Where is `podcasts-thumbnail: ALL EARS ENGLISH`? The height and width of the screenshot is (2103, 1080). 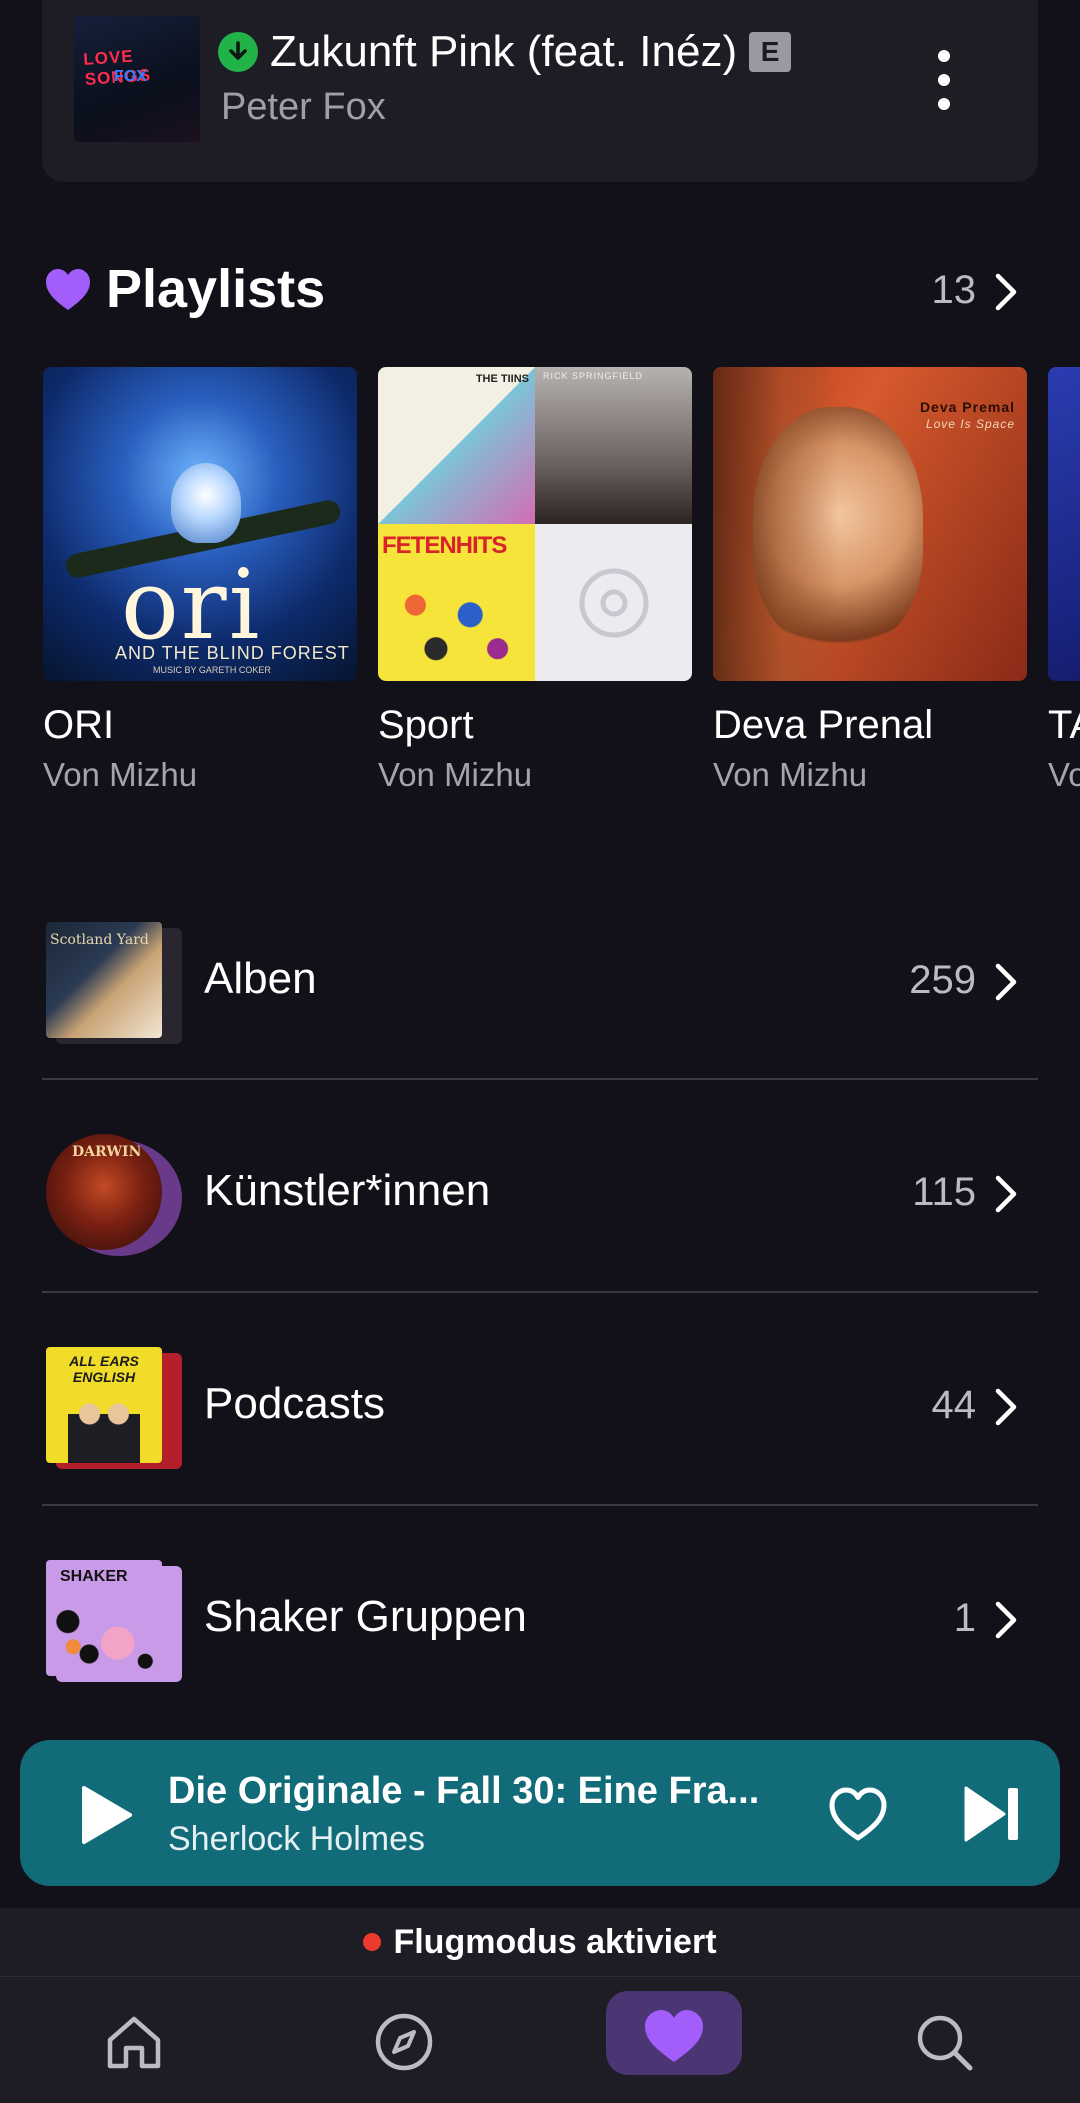 podcasts-thumbnail: ALL EARS ENGLISH is located at coordinates (104, 1405).